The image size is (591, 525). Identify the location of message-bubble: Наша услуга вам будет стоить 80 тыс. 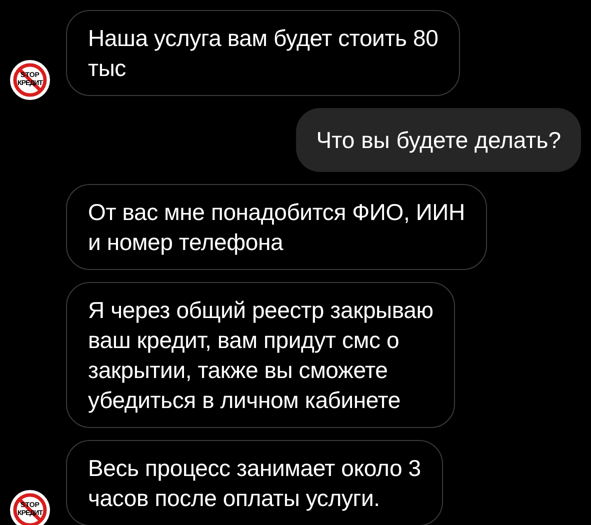
(263, 53).